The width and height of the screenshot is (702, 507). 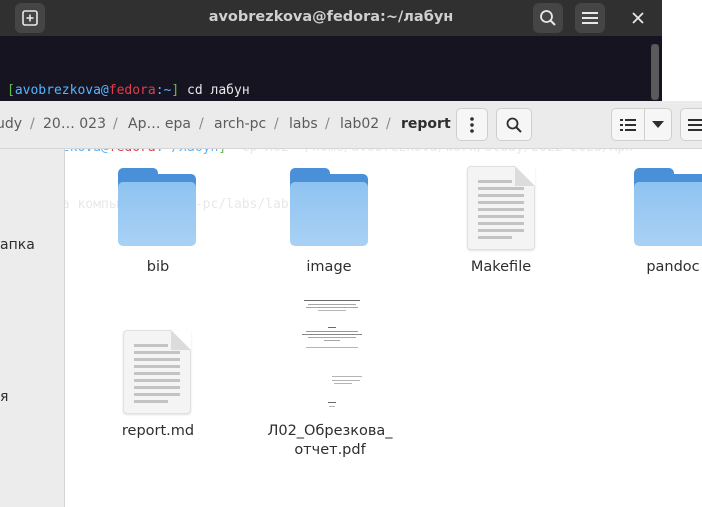 I want to click on menu-button, so click(x=590, y=18).